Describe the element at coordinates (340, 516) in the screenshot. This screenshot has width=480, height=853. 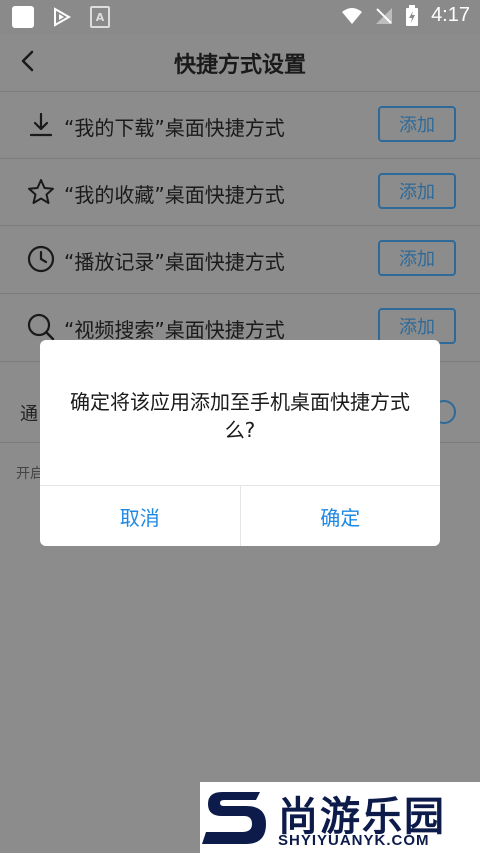
I see `confirm-button: 确定` at that location.